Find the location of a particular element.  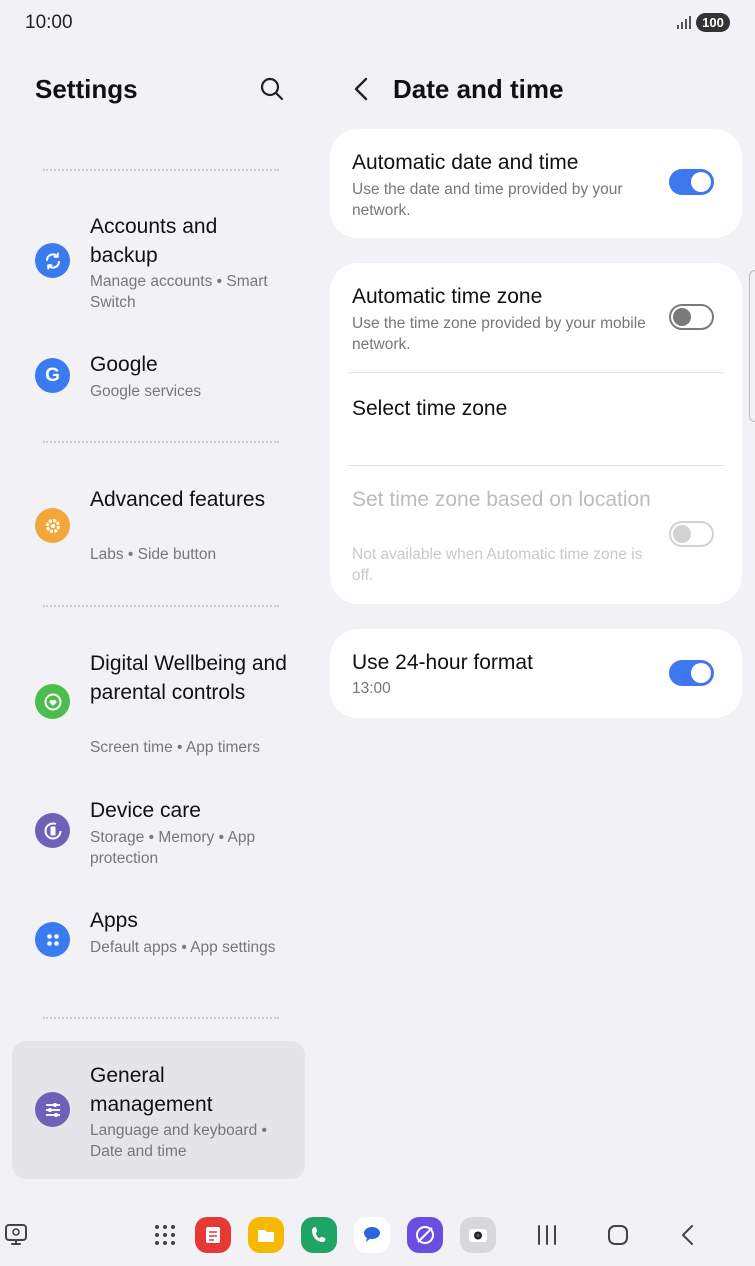

internet-app-icon is located at coordinates (425, 1235).